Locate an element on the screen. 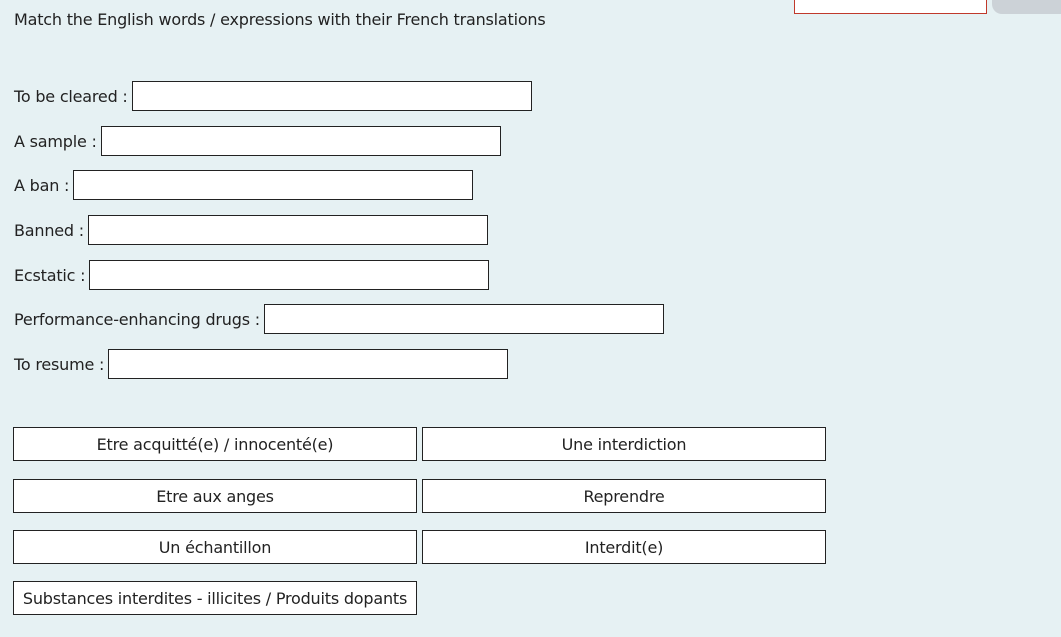  question-row: To be cleared : is located at coordinates (273, 96).